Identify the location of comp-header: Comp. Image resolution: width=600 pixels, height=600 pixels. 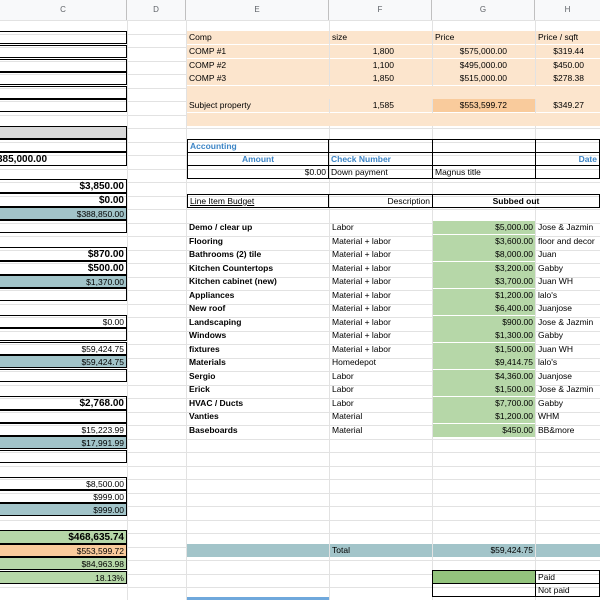
(258, 37).